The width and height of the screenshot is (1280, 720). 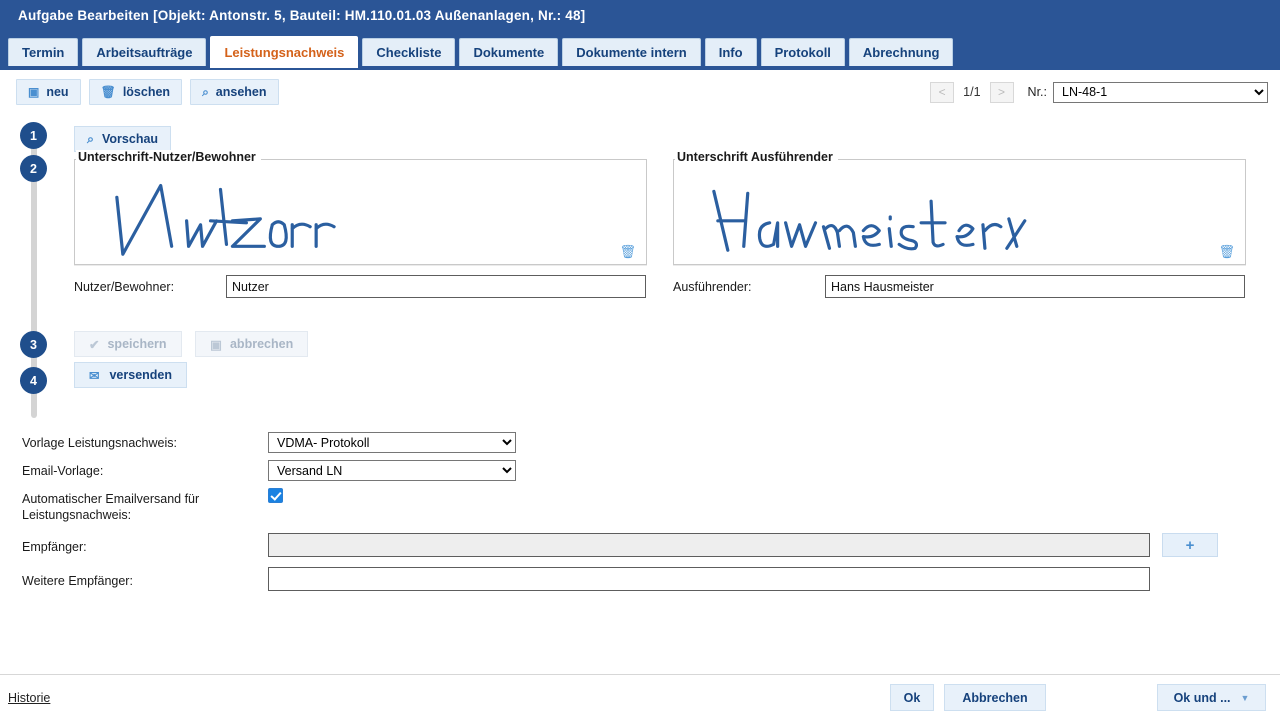 What do you see at coordinates (43, 52) in the screenshot?
I see `tab-termin: Termin` at bounding box center [43, 52].